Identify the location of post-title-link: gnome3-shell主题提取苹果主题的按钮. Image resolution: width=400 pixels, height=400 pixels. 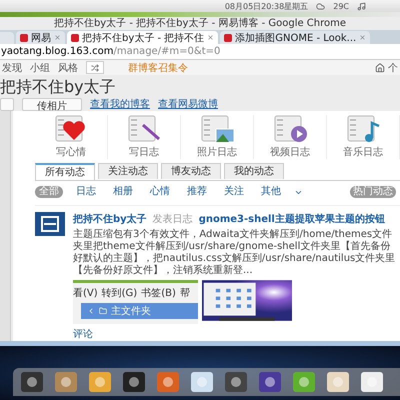
(291, 219).